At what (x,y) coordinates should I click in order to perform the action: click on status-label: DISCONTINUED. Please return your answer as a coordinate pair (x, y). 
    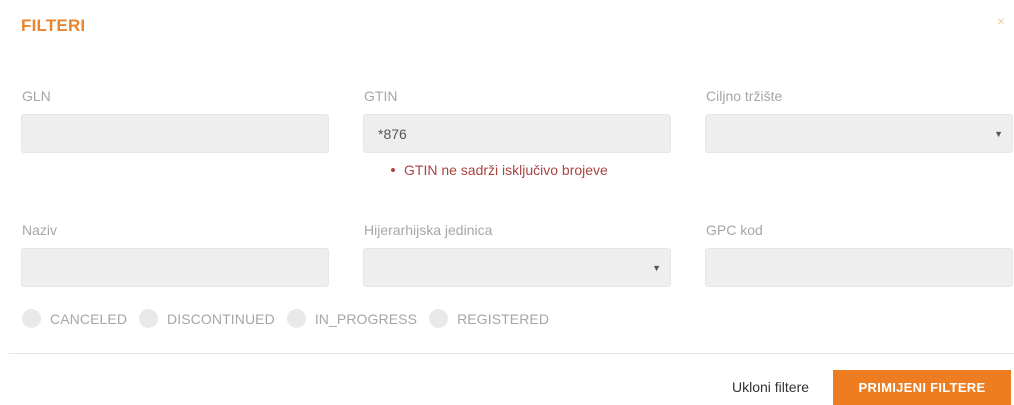
    Looking at the image, I should click on (221, 318).